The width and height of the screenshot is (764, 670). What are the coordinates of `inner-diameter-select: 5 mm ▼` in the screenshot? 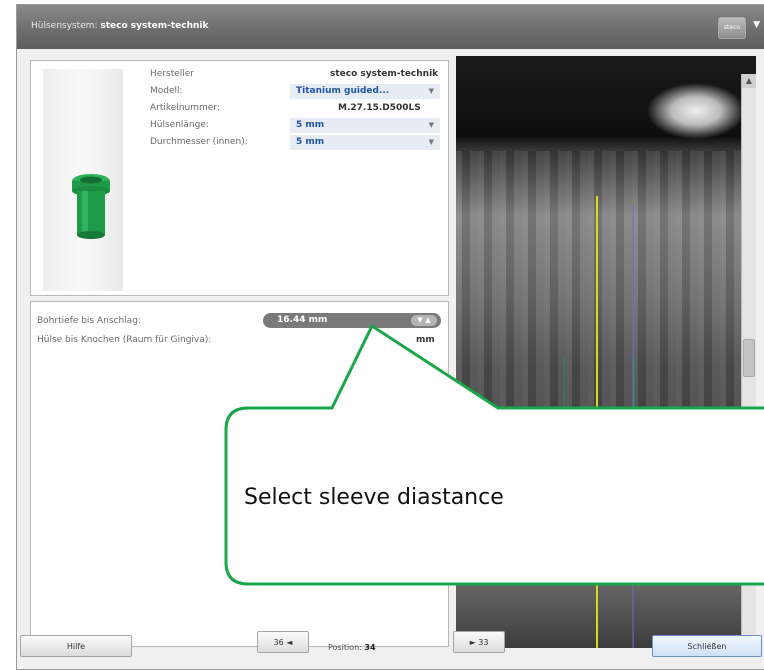 It's located at (365, 142).